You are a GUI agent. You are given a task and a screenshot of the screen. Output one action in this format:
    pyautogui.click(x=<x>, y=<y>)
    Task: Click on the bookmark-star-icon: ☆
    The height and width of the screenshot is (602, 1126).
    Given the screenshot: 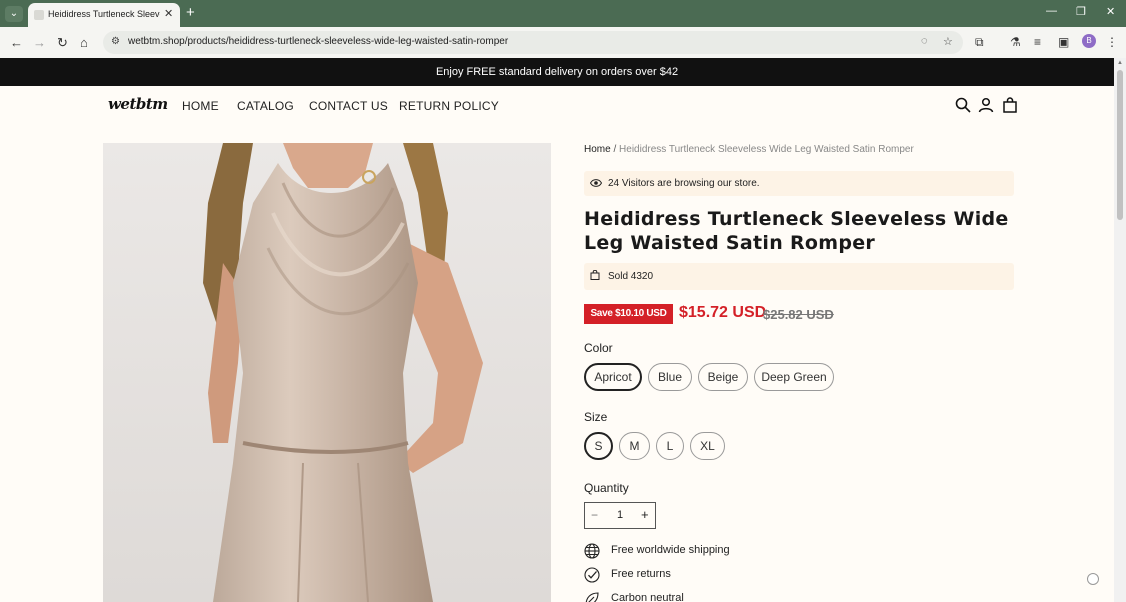 What is the action you would take?
    pyautogui.click(x=948, y=41)
    